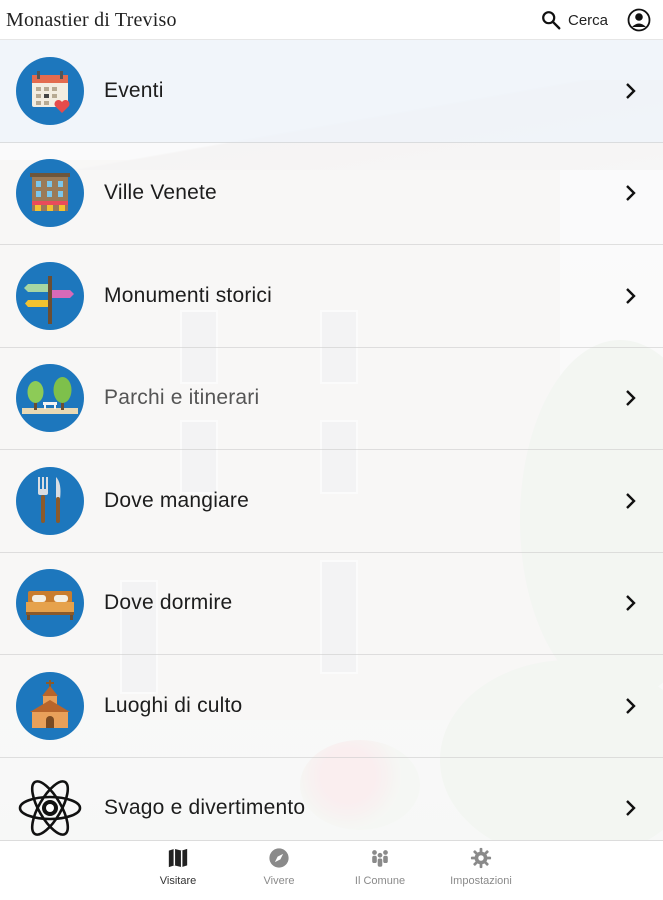 Image resolution: width=663 pixels, height=900 pixels. What do you see at coordinates (380, 858) in the screenshot?
I see `people-icon` at bounding box center [380, 858].